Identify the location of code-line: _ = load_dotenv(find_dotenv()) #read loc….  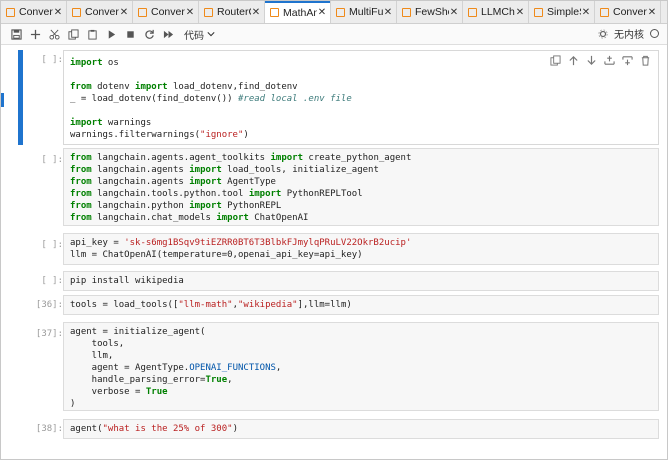
(361, 99).